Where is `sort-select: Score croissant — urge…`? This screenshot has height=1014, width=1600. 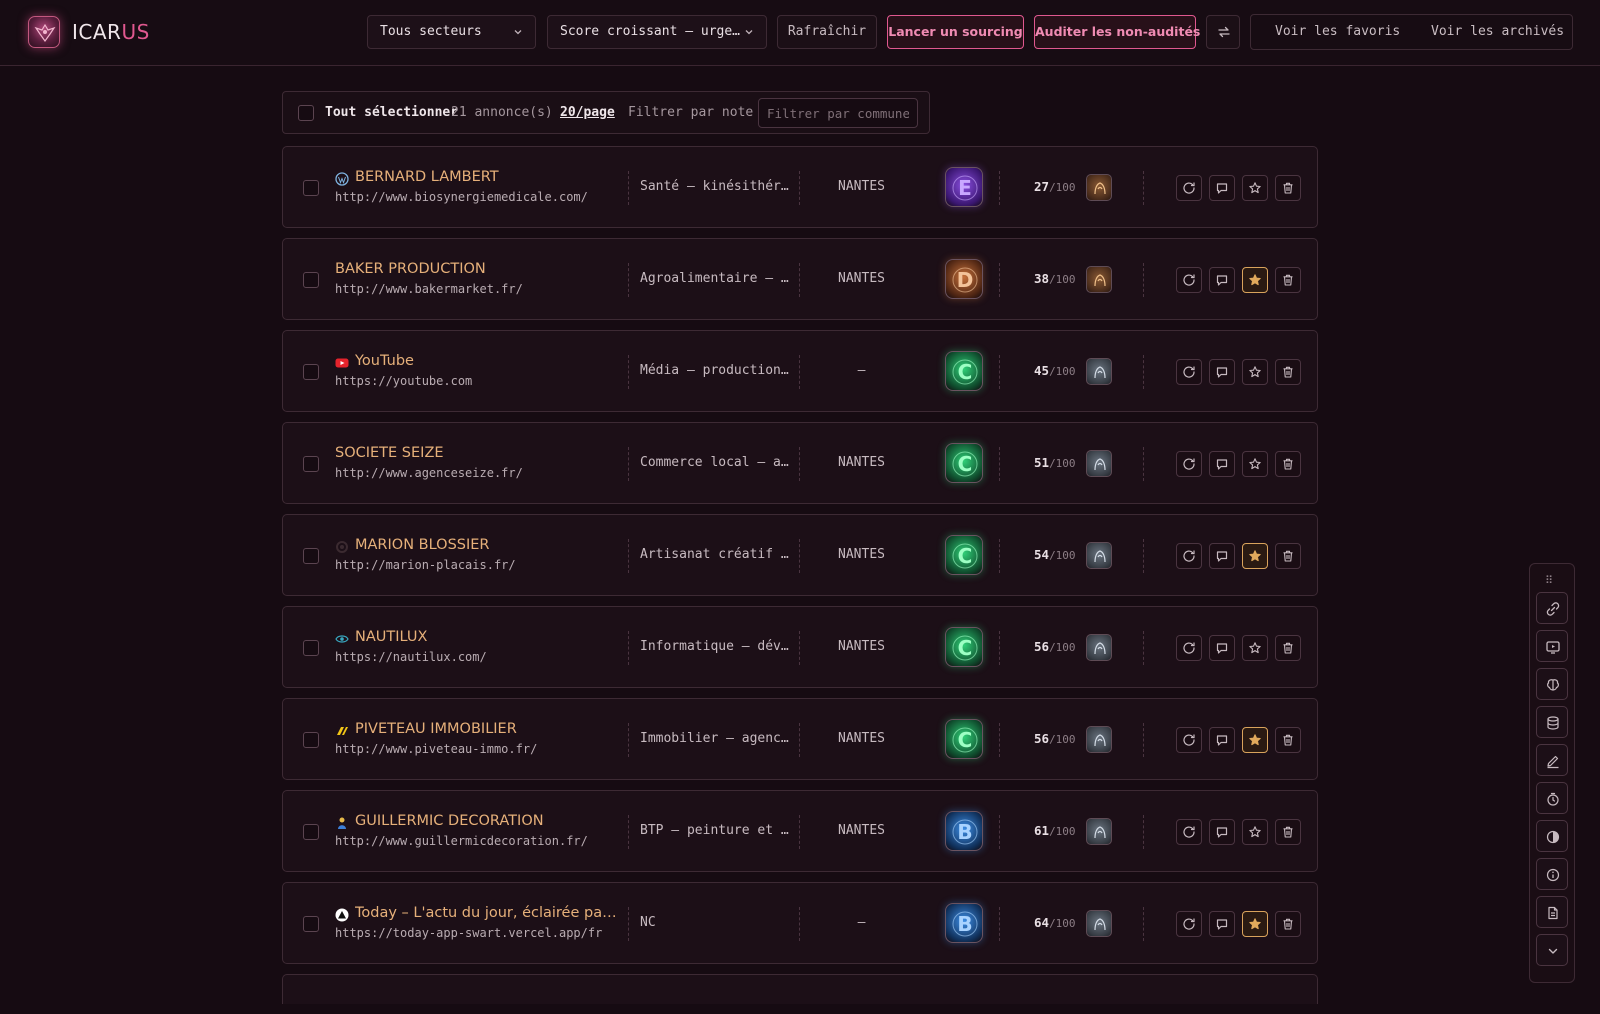
sort-select: Score croissant — urge… is located at coordinates (657, 32).